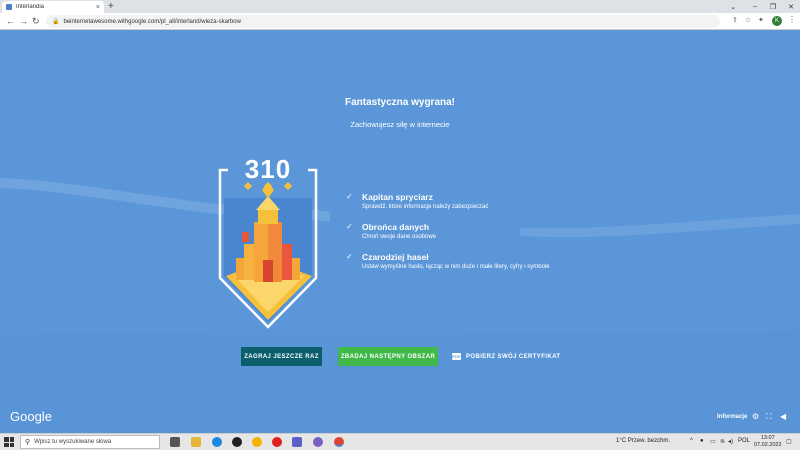 The height and width of the screenshot is (450, 800). Describe the element at coordinates (396, 227) in the screenshot. I see `achievement-title: Obrońca danych` at that location.